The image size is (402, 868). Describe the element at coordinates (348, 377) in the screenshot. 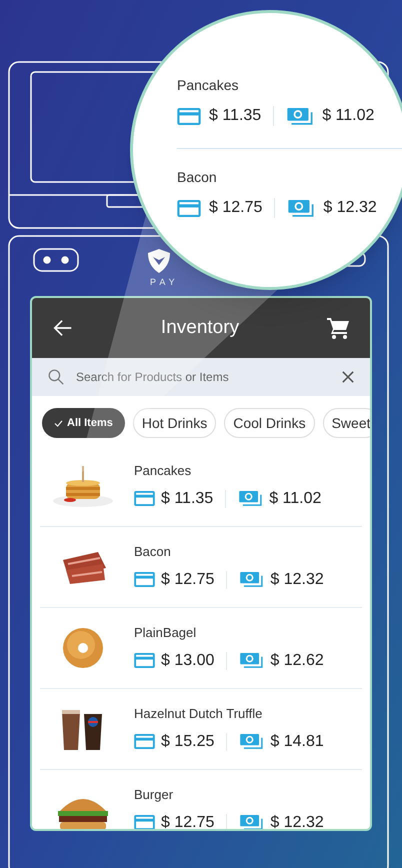

I see `close-icon` at that location.